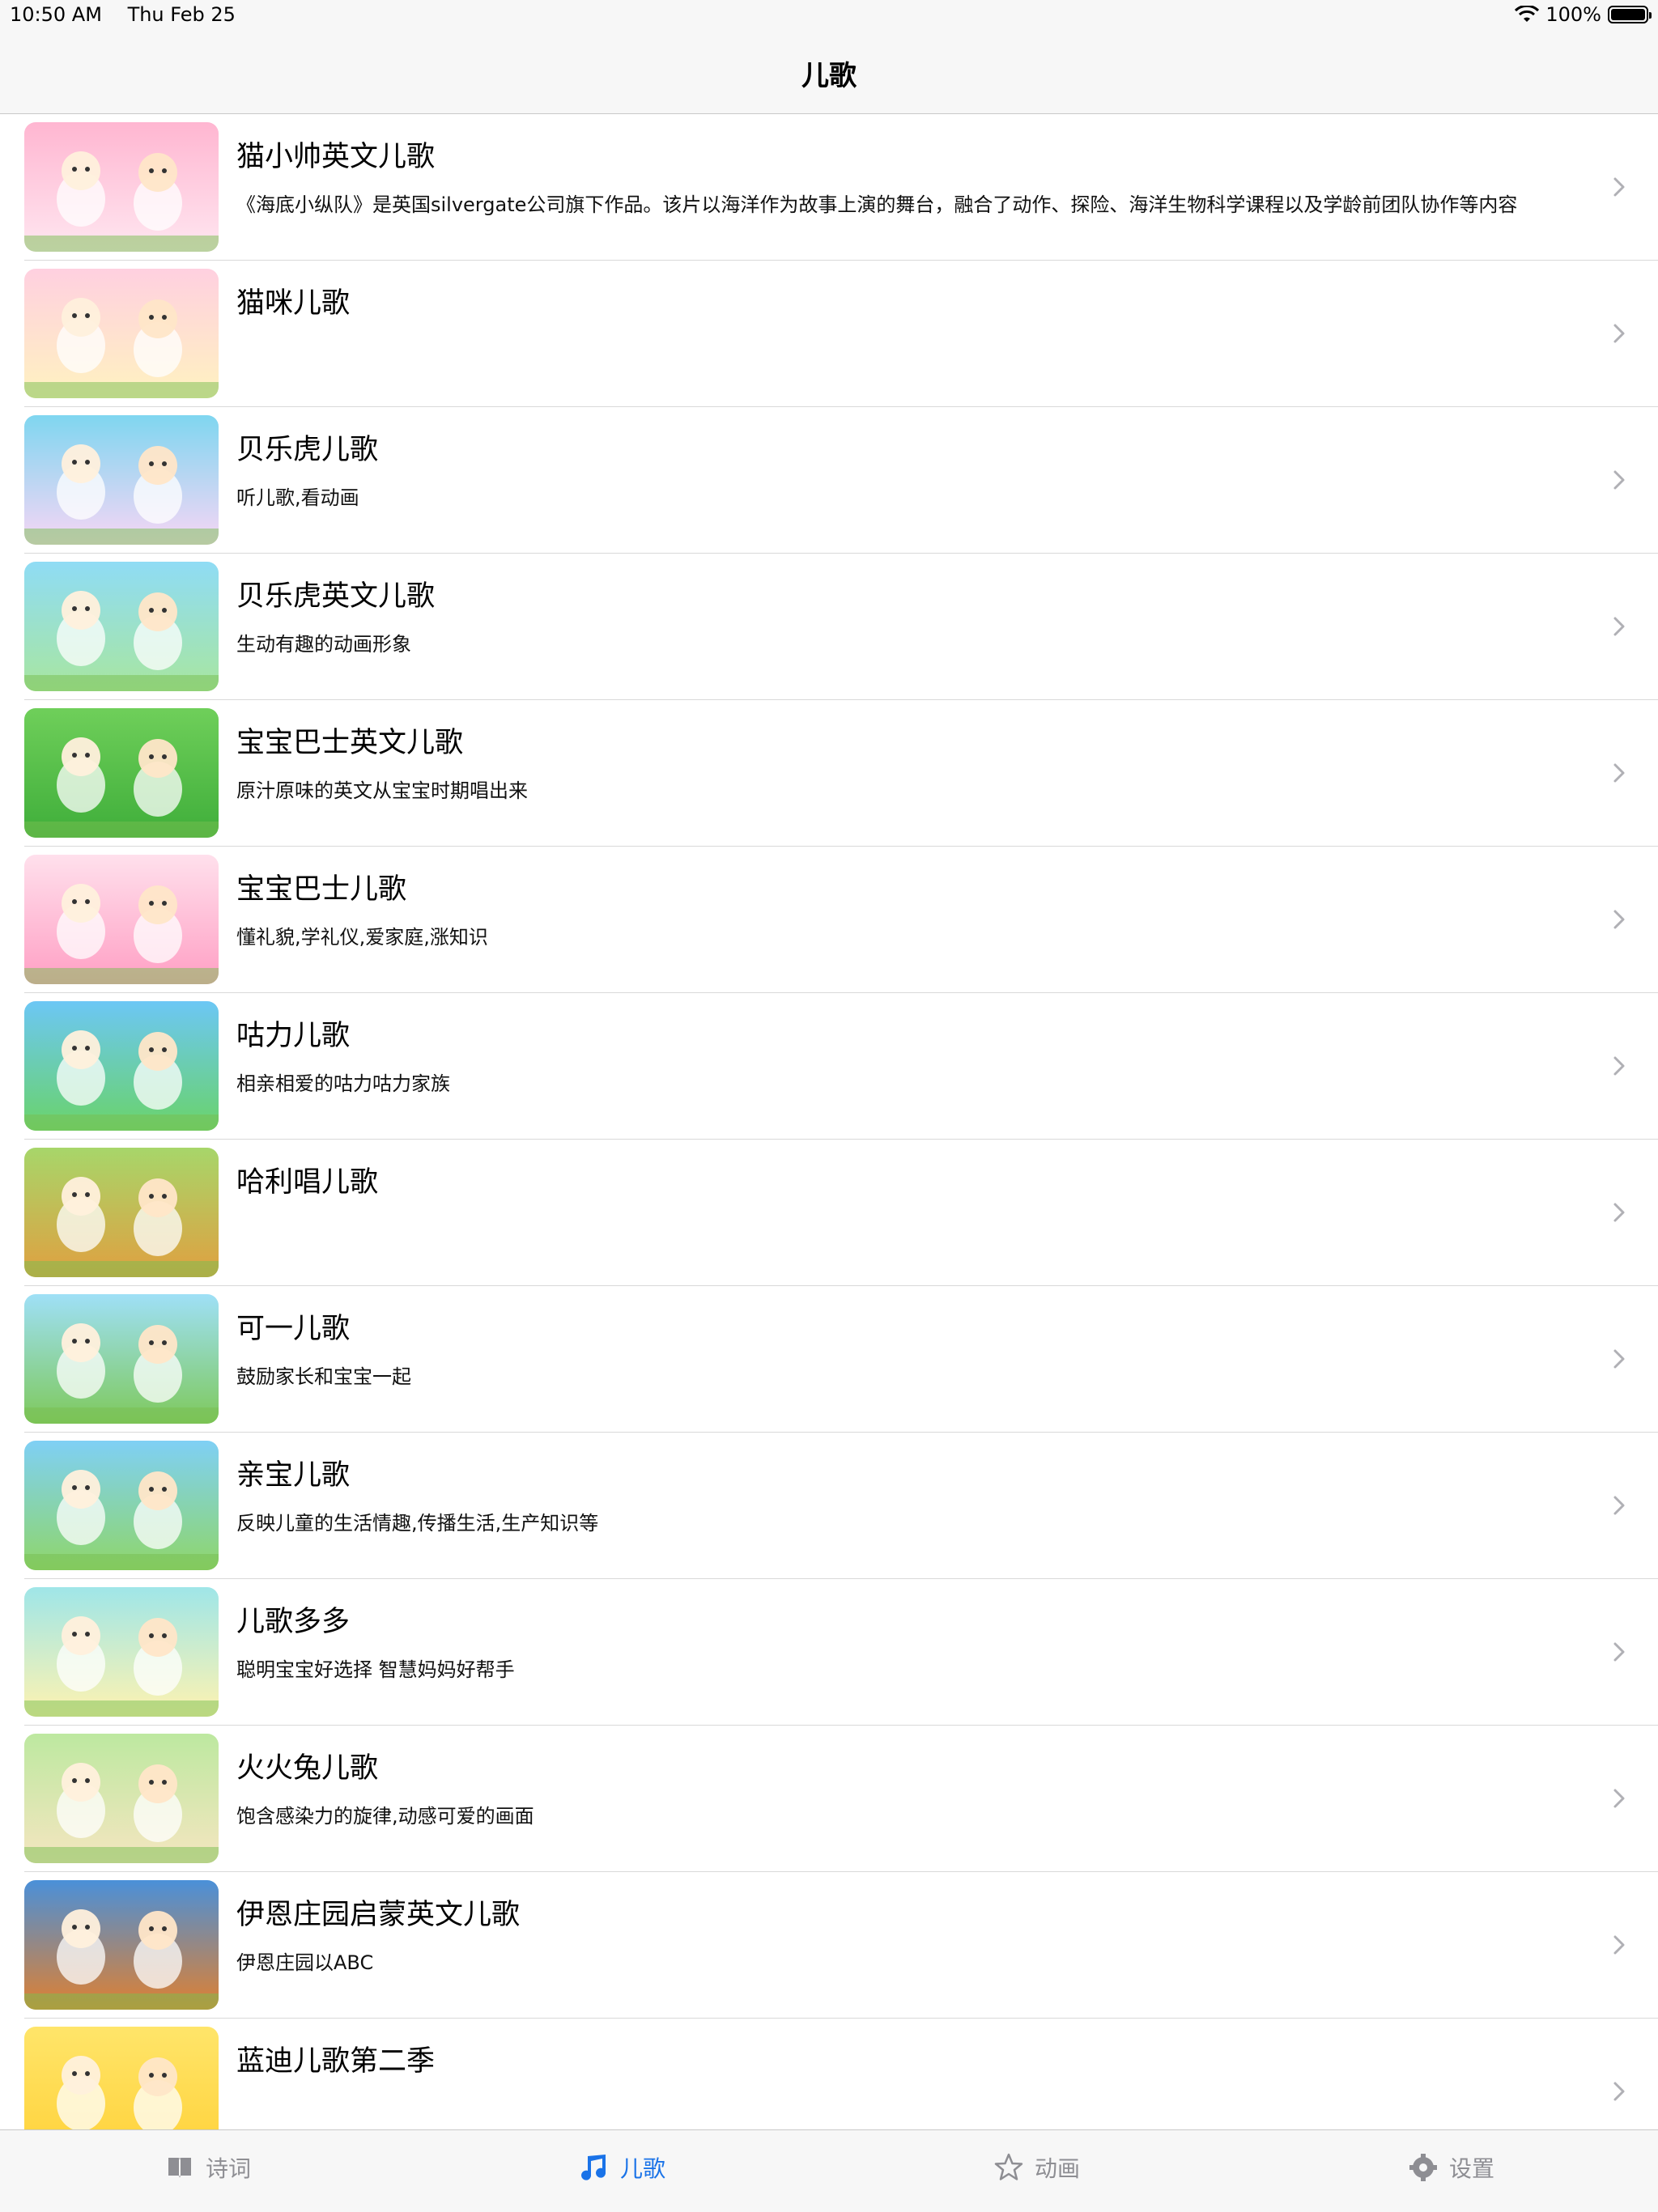  Describe the element at coordinates (841, 1213) in the screenshot. I see `list-item: 哈利唱儿歌` at that location.